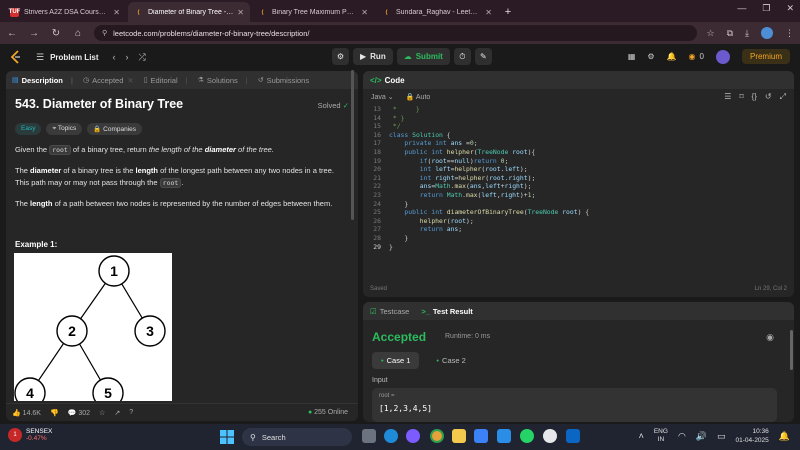  Describe the element at coordinates (550, 436) in the screenshot. I see `chatgpt-icon` at that location.